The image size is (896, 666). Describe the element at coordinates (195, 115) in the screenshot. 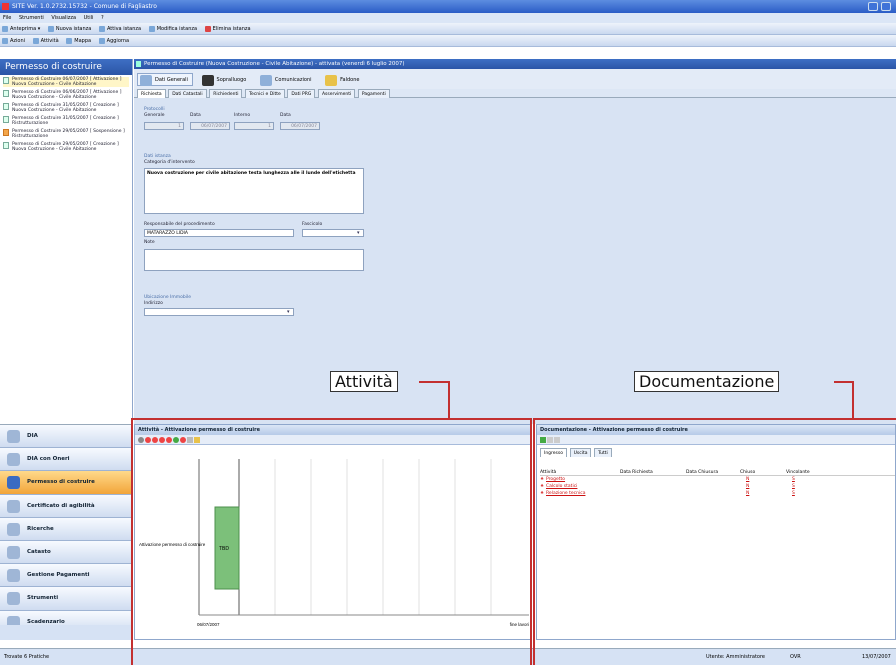

I see `label-data: Data` at that location.